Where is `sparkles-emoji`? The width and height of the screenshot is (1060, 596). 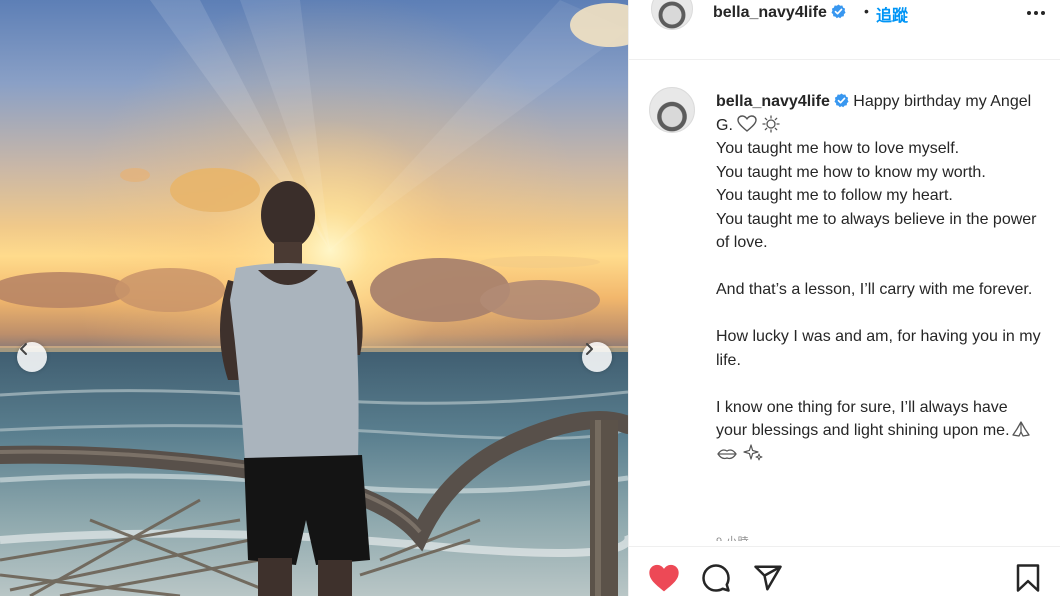 sparkles-emoji is located at coordinates (753, 451).